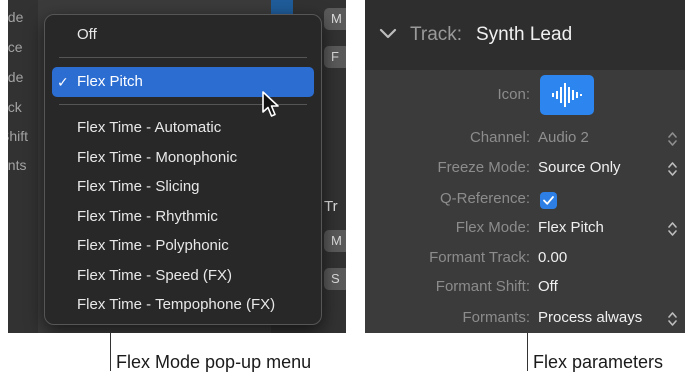 This screenshot has height=375, width=685. Describe the element at coordinates (571, 227) in the screenshot. I see `flex-mode-value: Flex Pitch` at that location.